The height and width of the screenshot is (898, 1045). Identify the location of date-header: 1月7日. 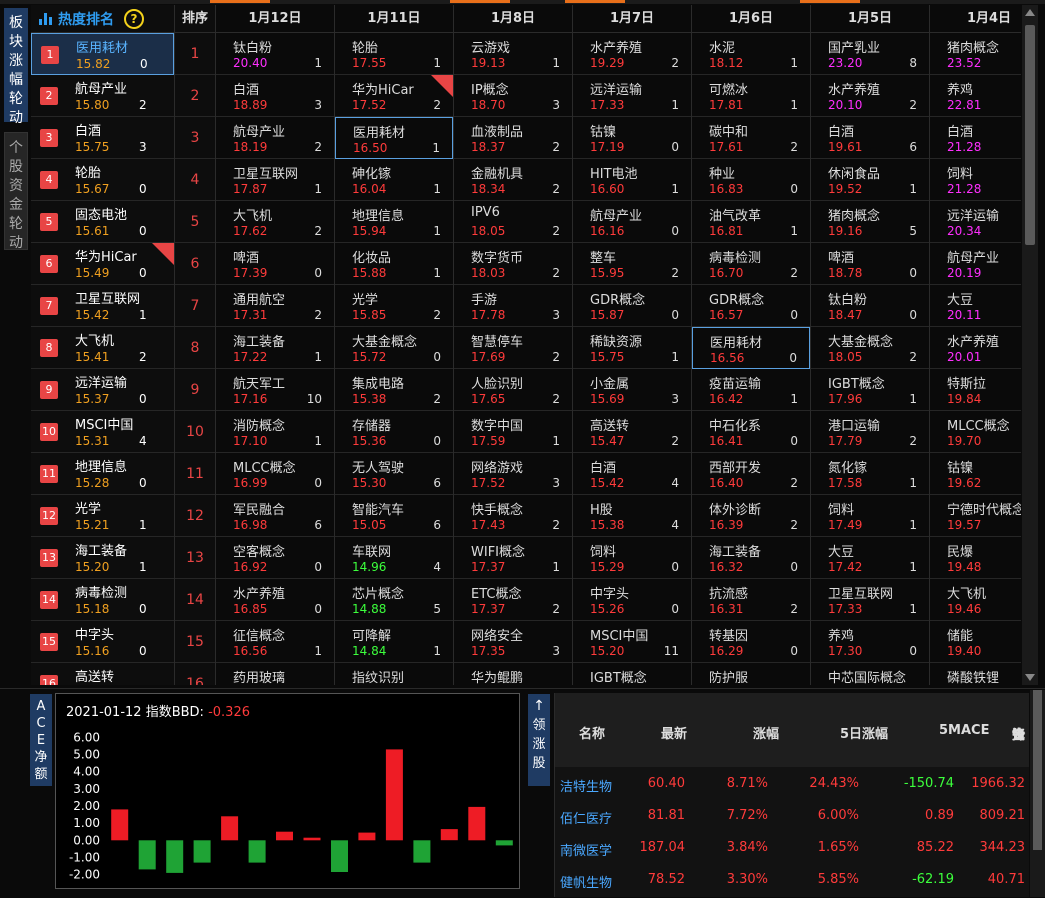
(632, 19).